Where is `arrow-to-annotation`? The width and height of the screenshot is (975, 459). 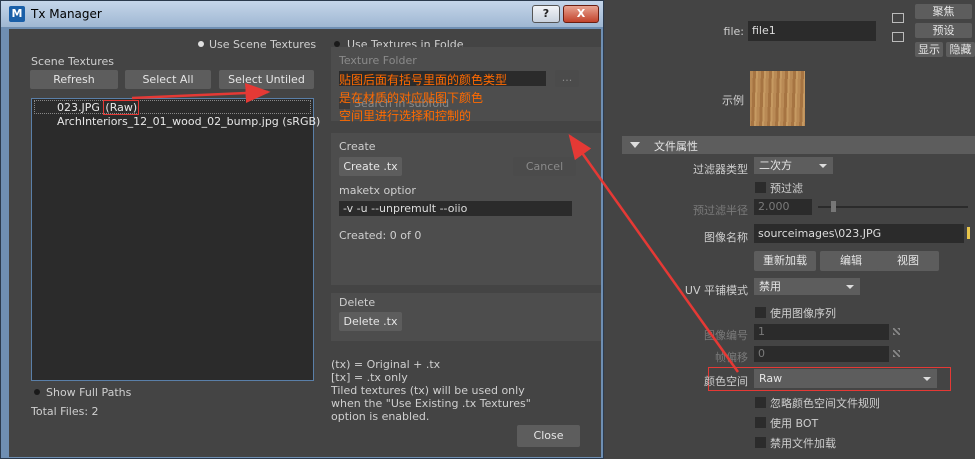
arrow-to-annotation is located at coordinates (201, 93).